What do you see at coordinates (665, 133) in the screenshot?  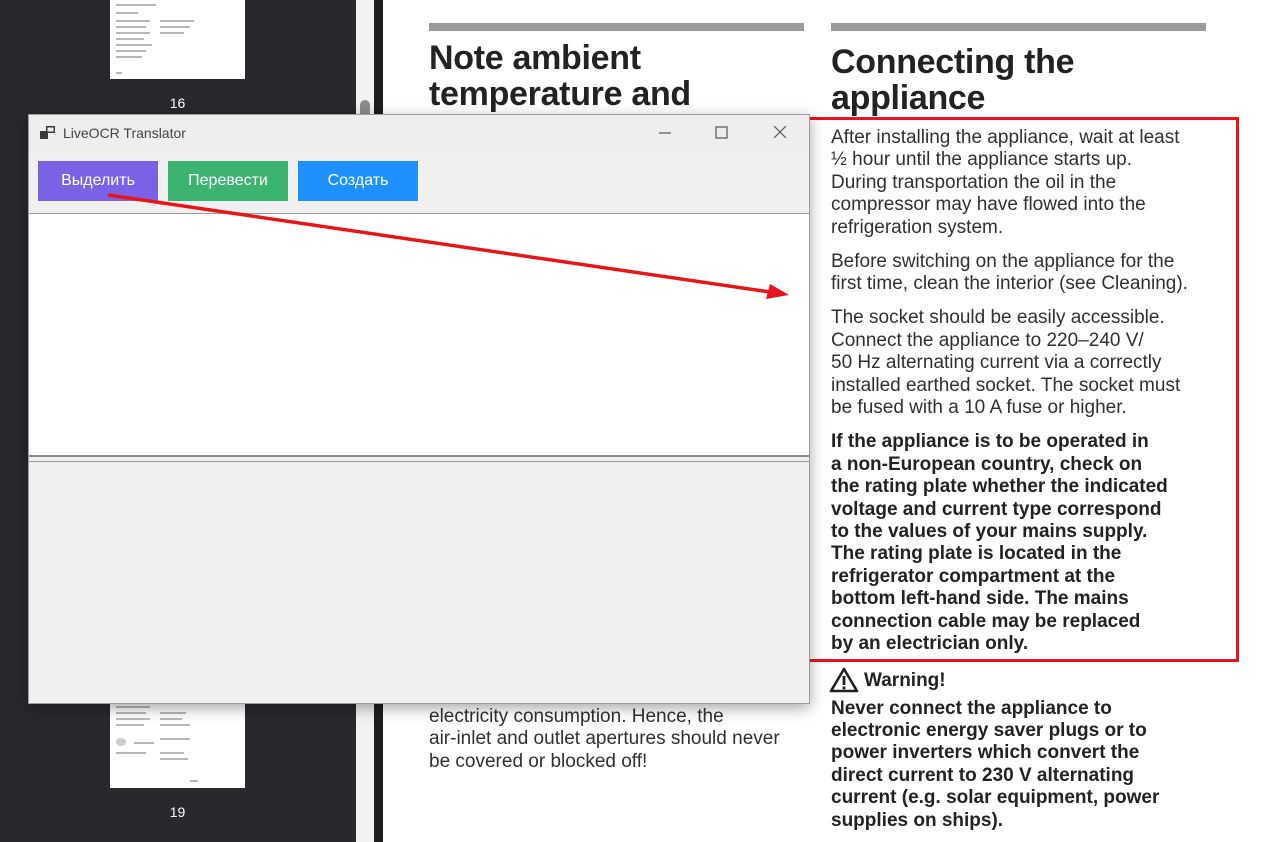 I see `minimize-icon` at bounding box center [665, 133].